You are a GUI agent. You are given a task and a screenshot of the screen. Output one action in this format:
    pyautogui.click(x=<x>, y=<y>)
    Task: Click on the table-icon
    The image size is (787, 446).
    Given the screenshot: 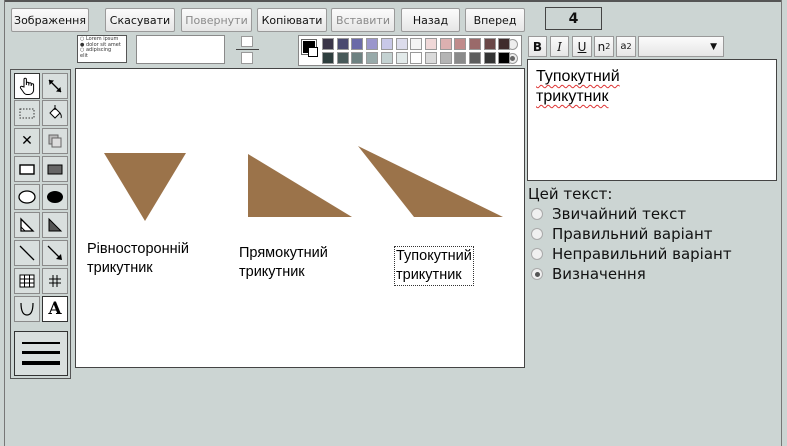 What is the action you would take?
    pyautogui.click(x=27, y=281)
    